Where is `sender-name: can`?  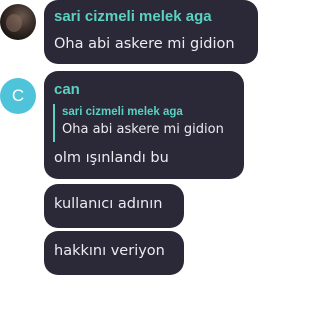 sender-name: can is located at coordinates (67, 89).